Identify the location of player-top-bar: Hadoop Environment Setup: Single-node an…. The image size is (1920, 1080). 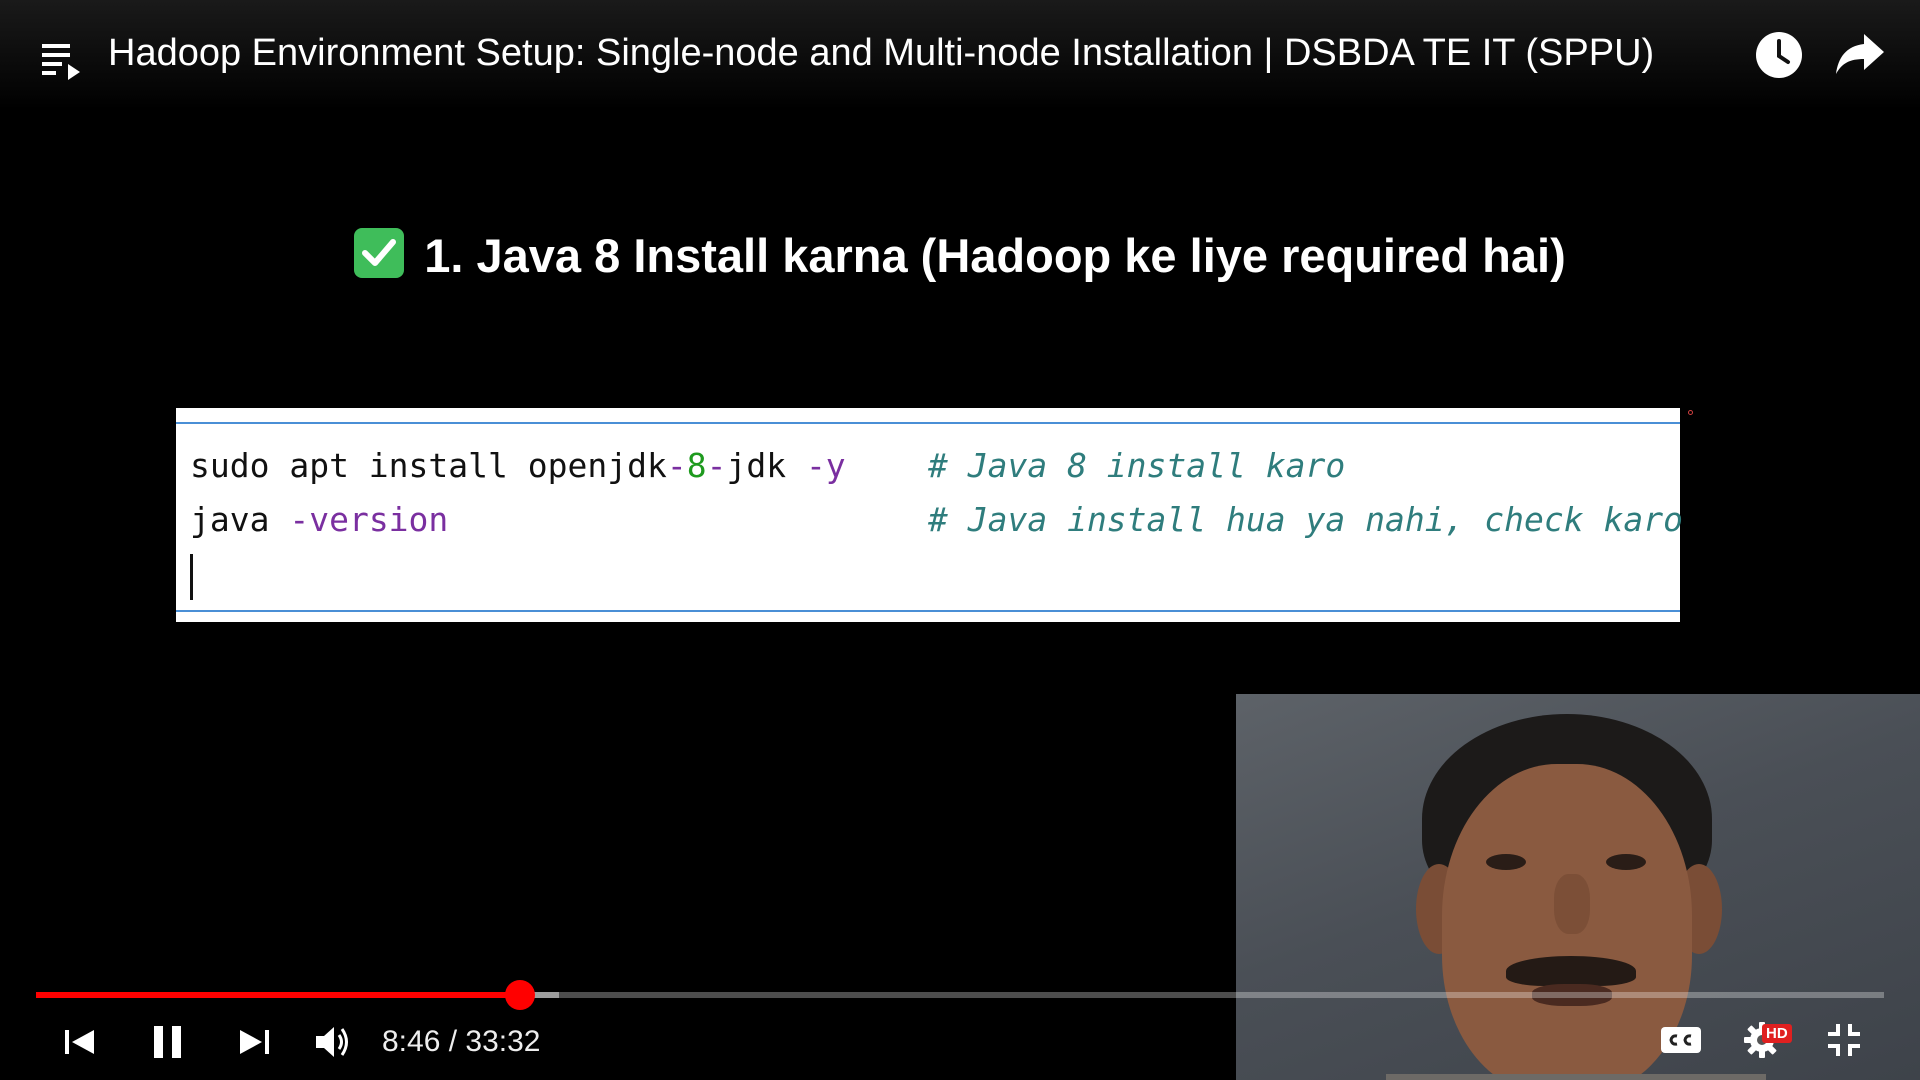
(960, 55).